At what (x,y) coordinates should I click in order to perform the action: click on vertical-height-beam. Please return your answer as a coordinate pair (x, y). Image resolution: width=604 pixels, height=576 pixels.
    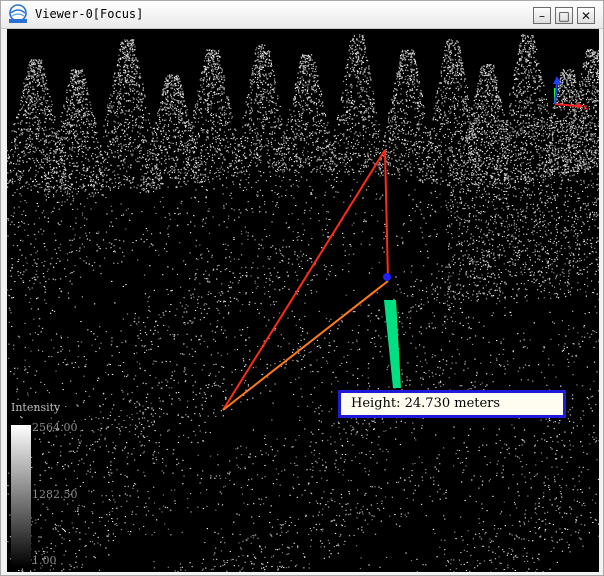
    Looking at the image, I should click on (392, 344).